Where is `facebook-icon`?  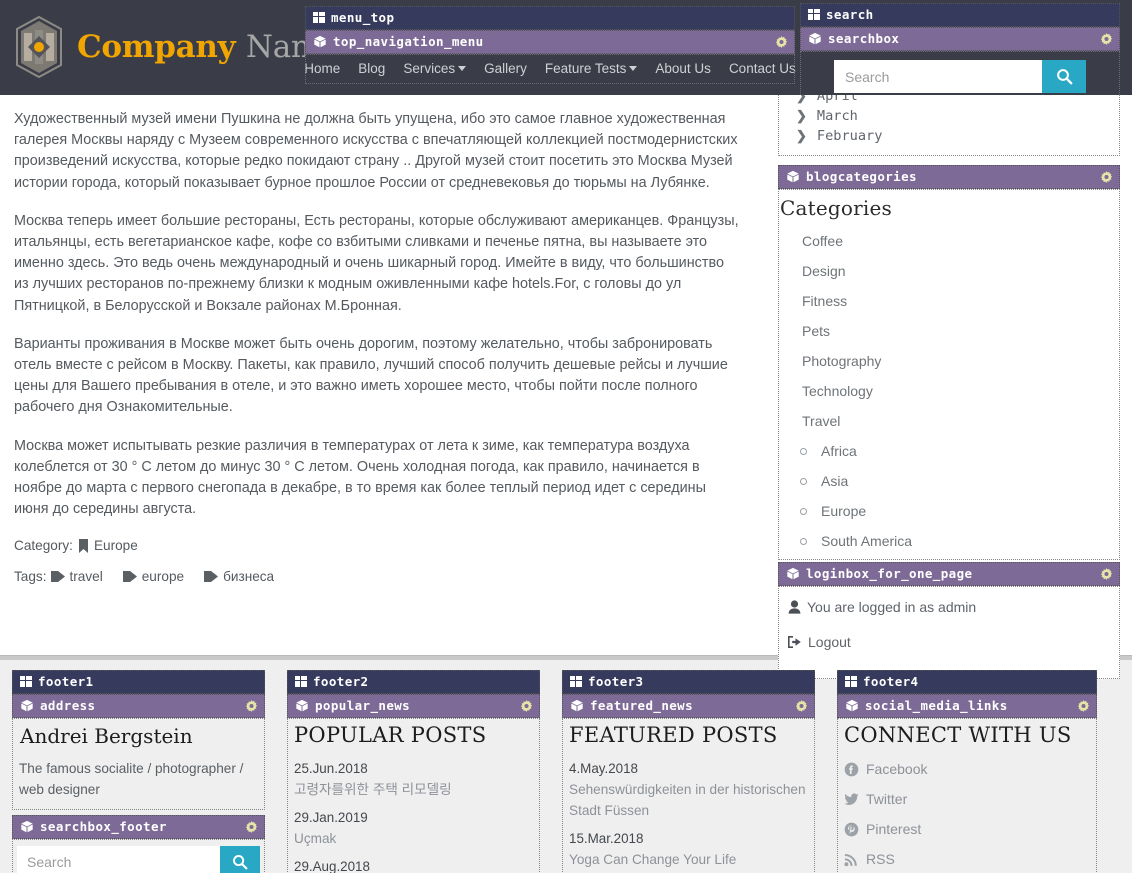
facebook-icon is located at coordinates (851, 769).